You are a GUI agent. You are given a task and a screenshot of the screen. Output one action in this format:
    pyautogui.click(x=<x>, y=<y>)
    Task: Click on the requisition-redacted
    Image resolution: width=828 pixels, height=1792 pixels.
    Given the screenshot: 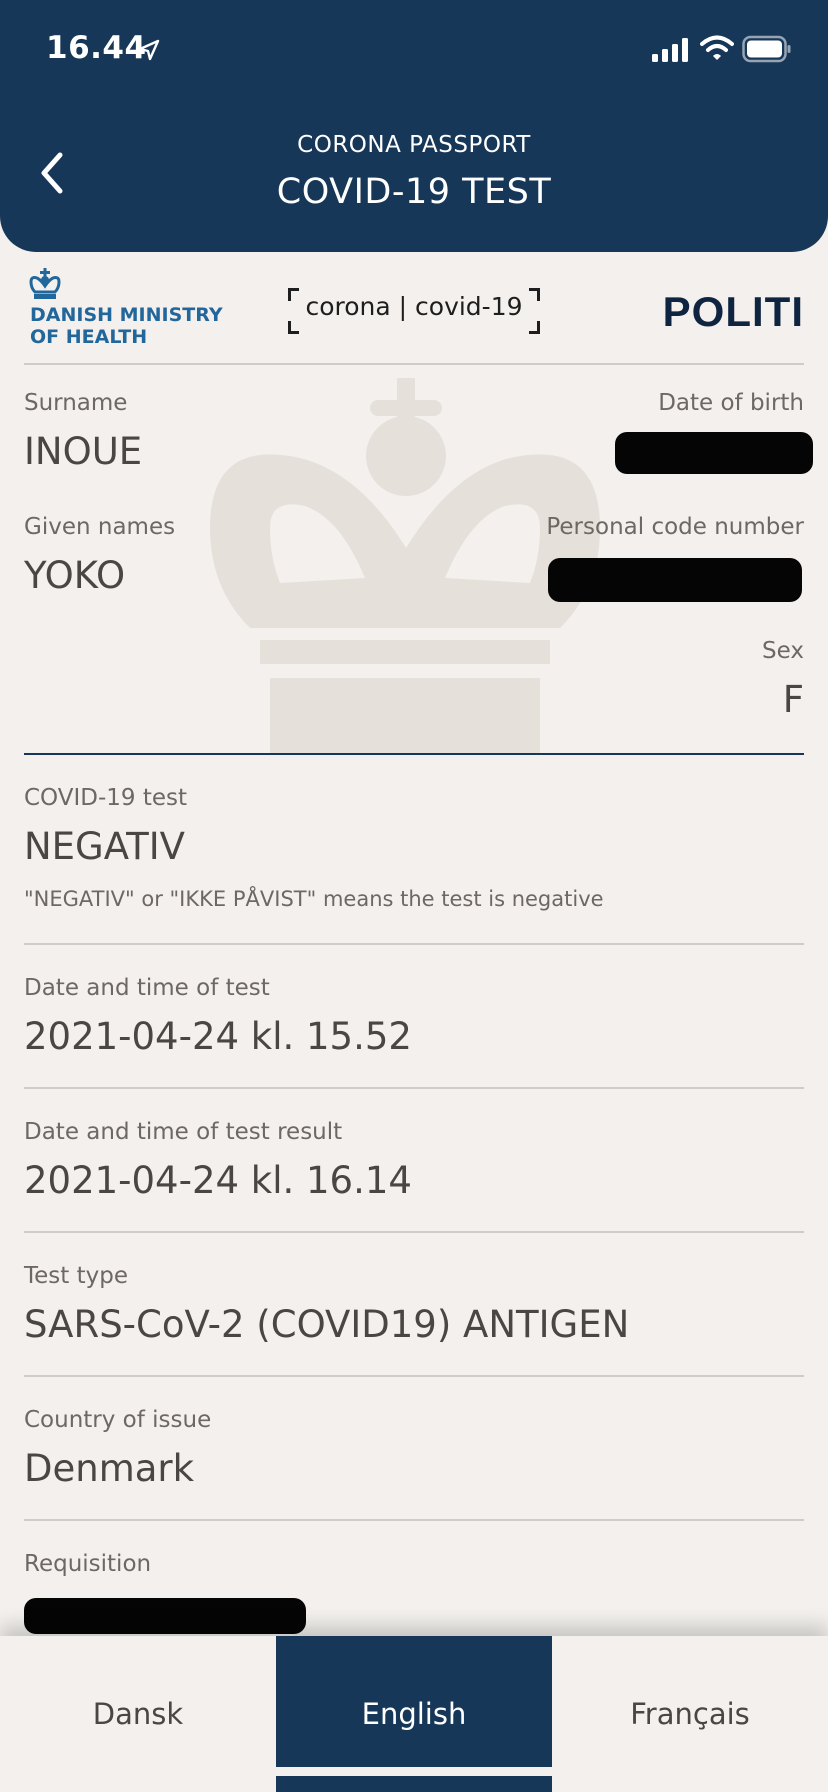 What is the action you would take?
    pyautogui.click(x=165, y=1616)
    